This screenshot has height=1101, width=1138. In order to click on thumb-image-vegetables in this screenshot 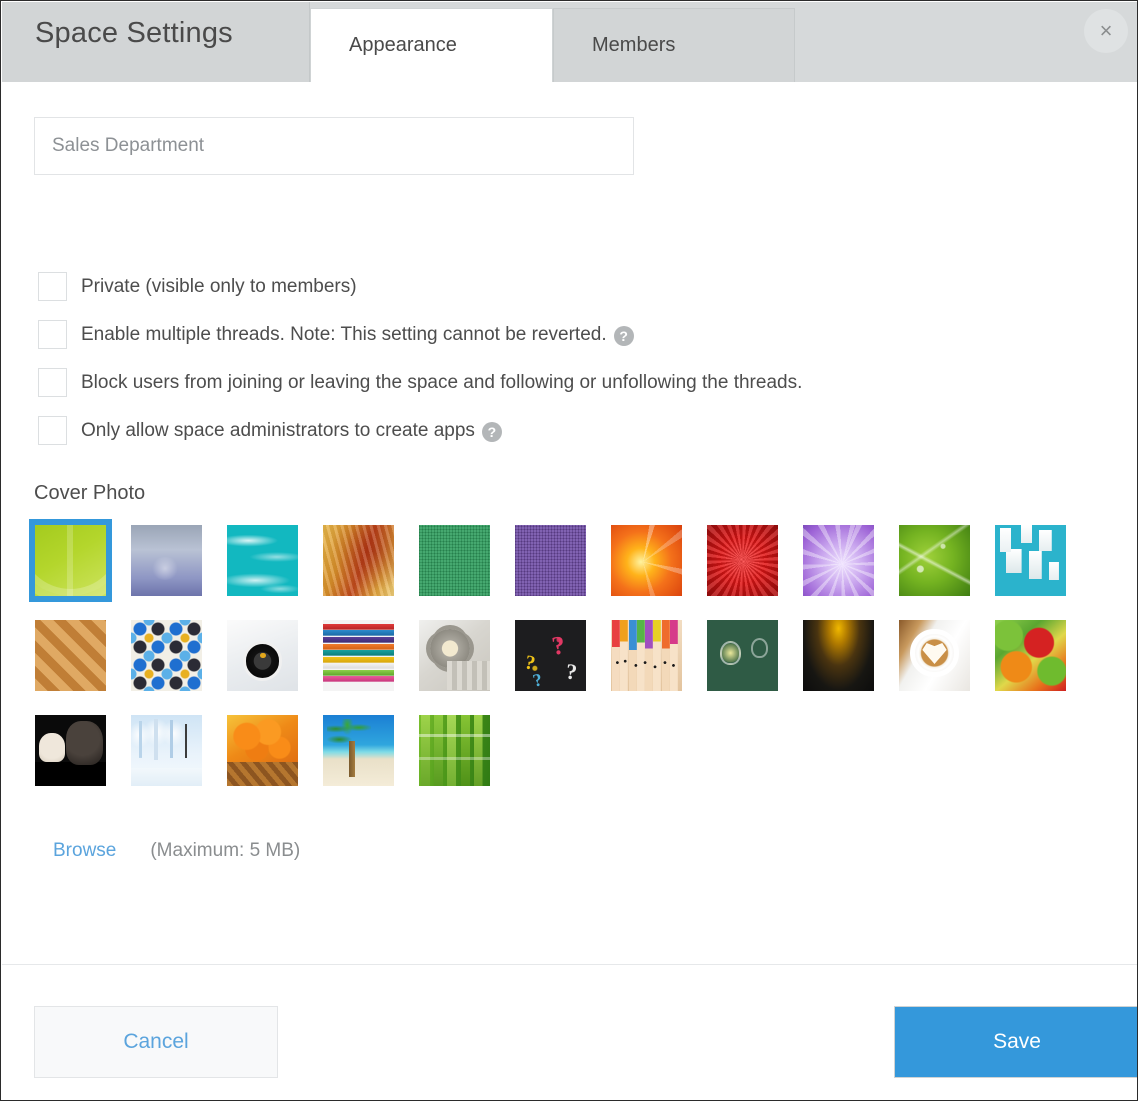, I will do `click(1030, 655)`.